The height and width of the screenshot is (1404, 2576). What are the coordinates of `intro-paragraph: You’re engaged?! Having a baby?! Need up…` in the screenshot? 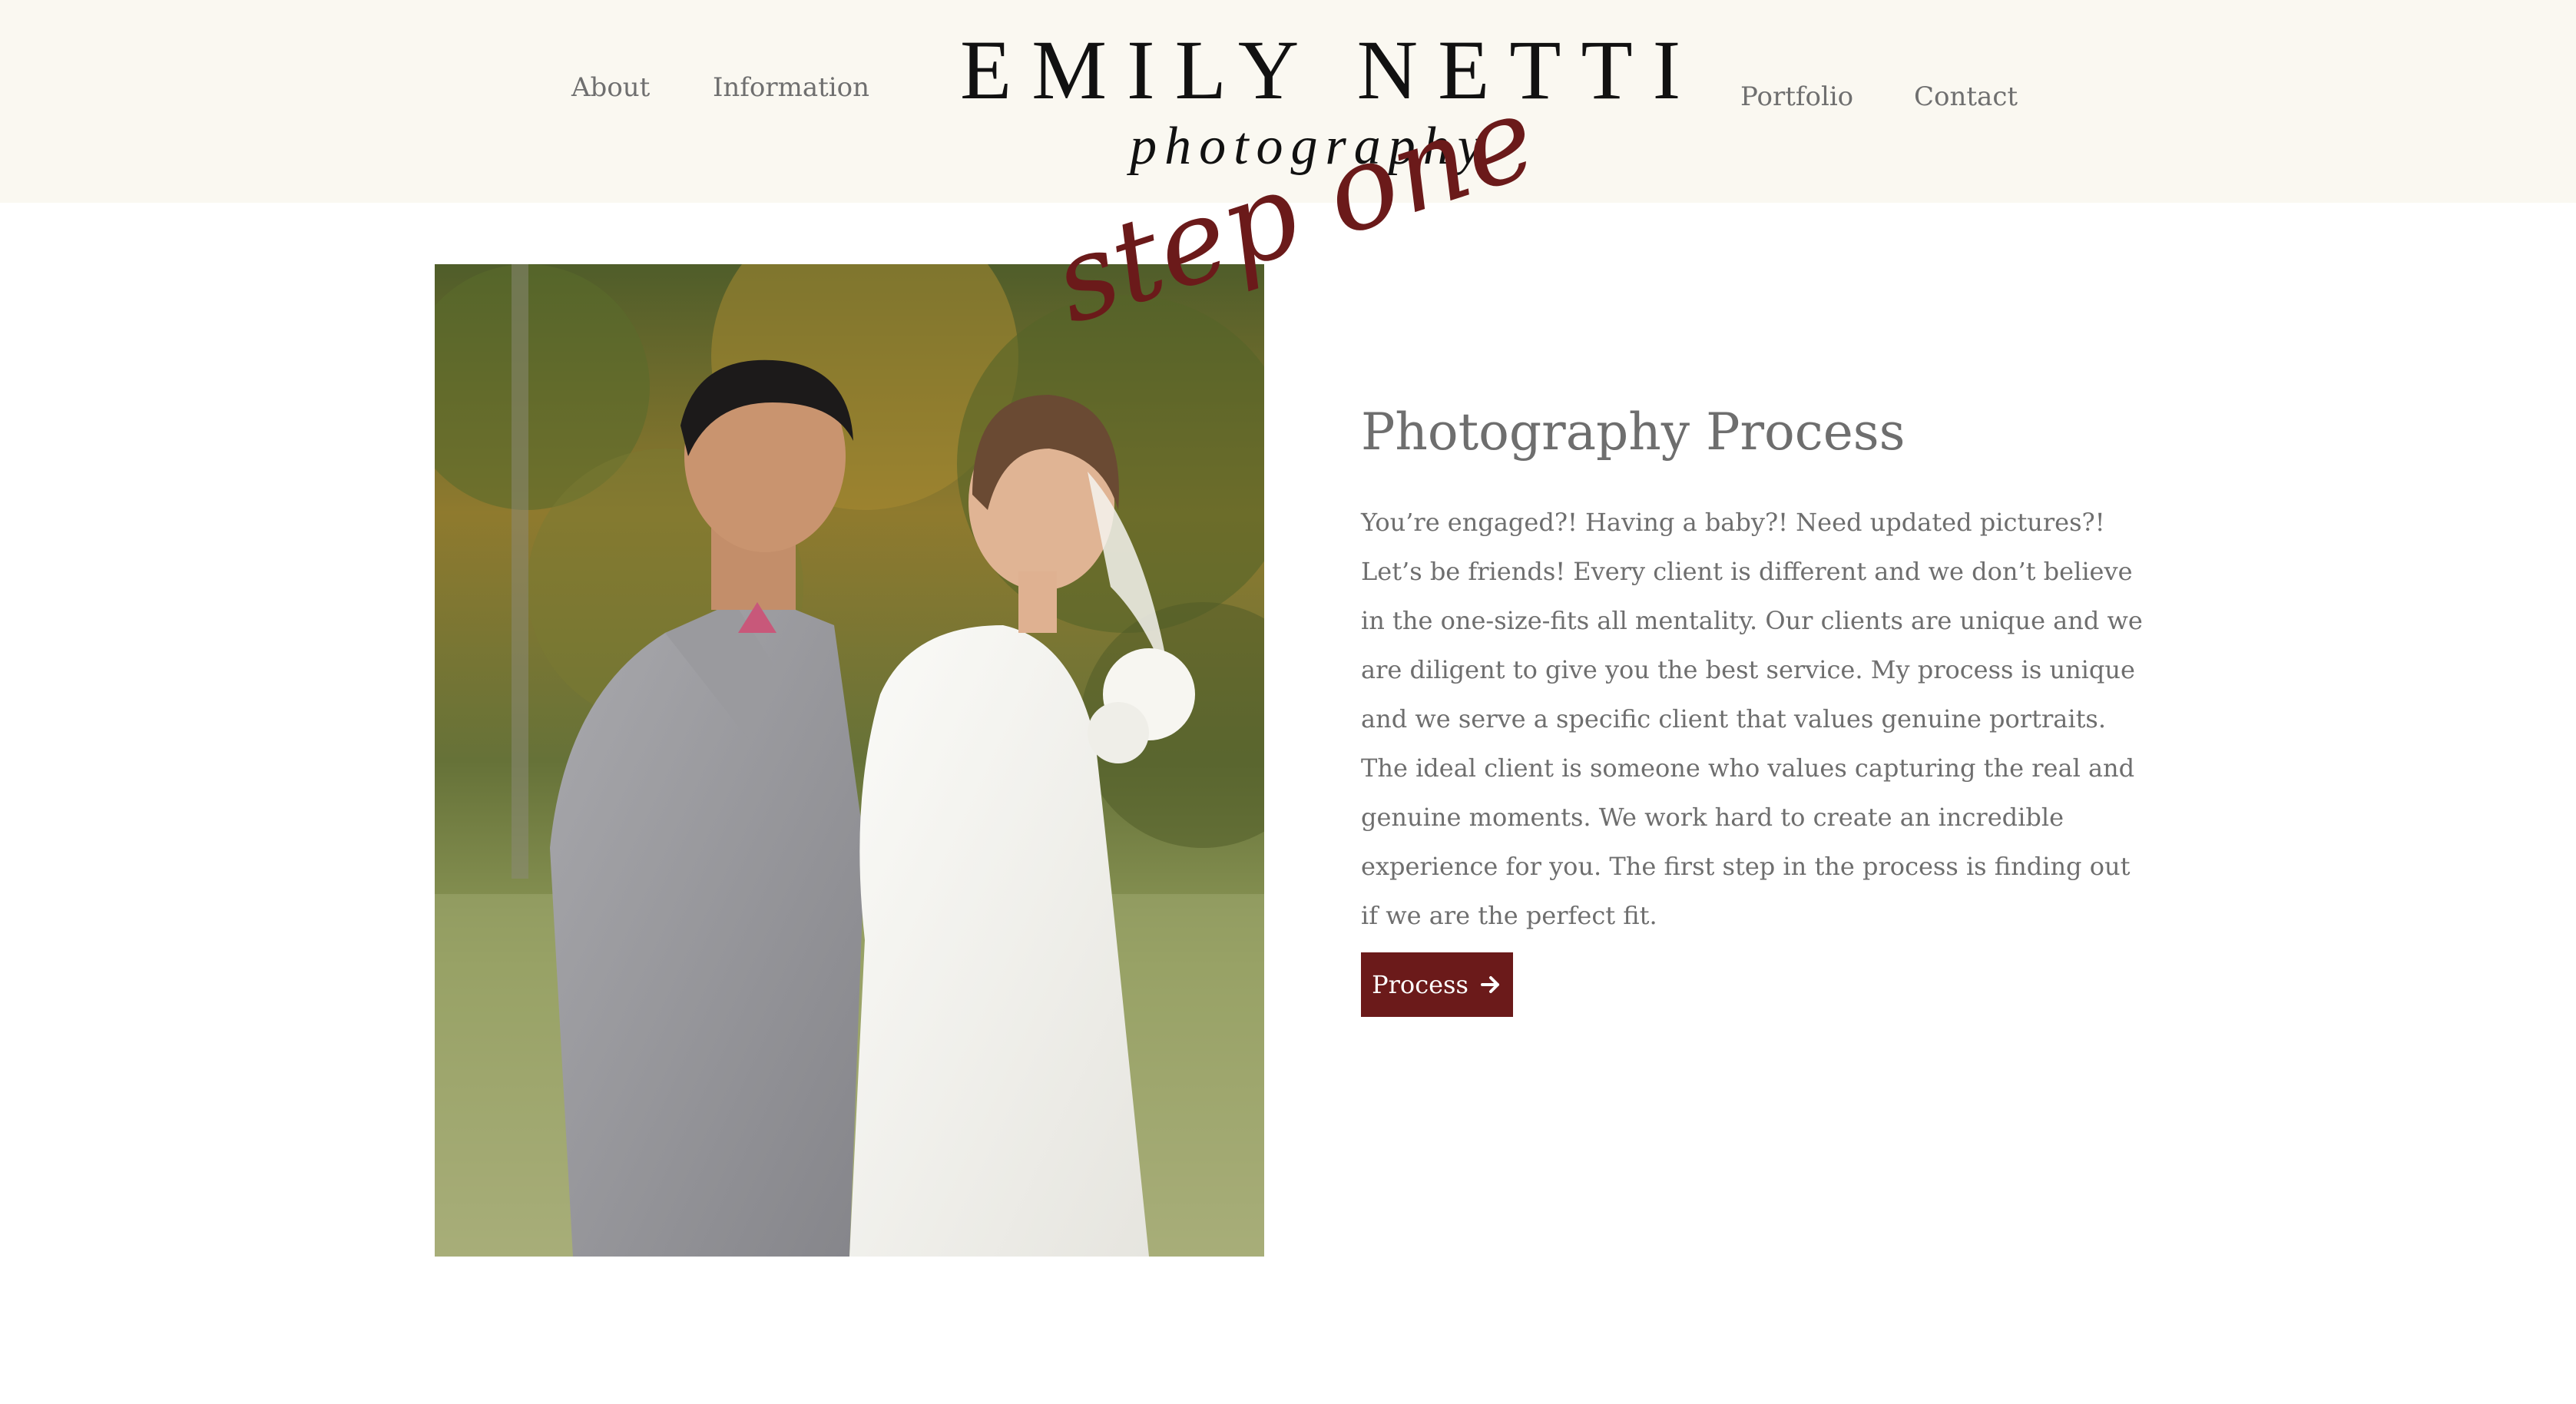 It's located at (1752, 719).